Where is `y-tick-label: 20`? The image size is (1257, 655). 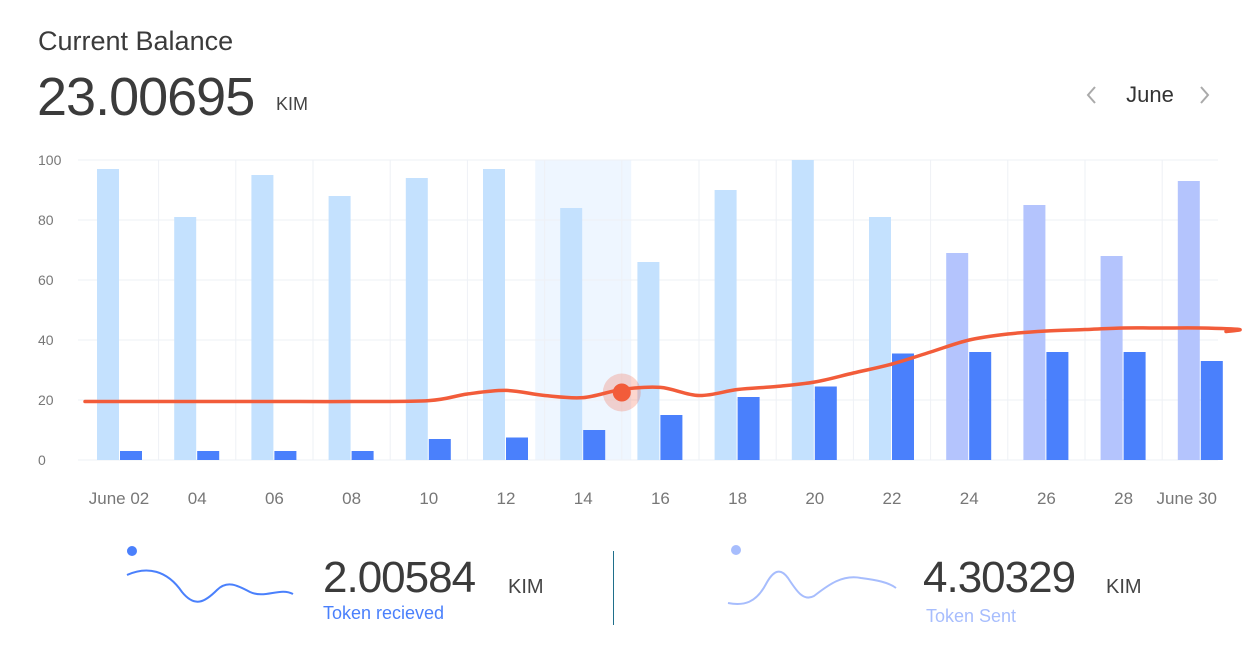 y-tick-label: 20 is located at coordinates (46, 400).